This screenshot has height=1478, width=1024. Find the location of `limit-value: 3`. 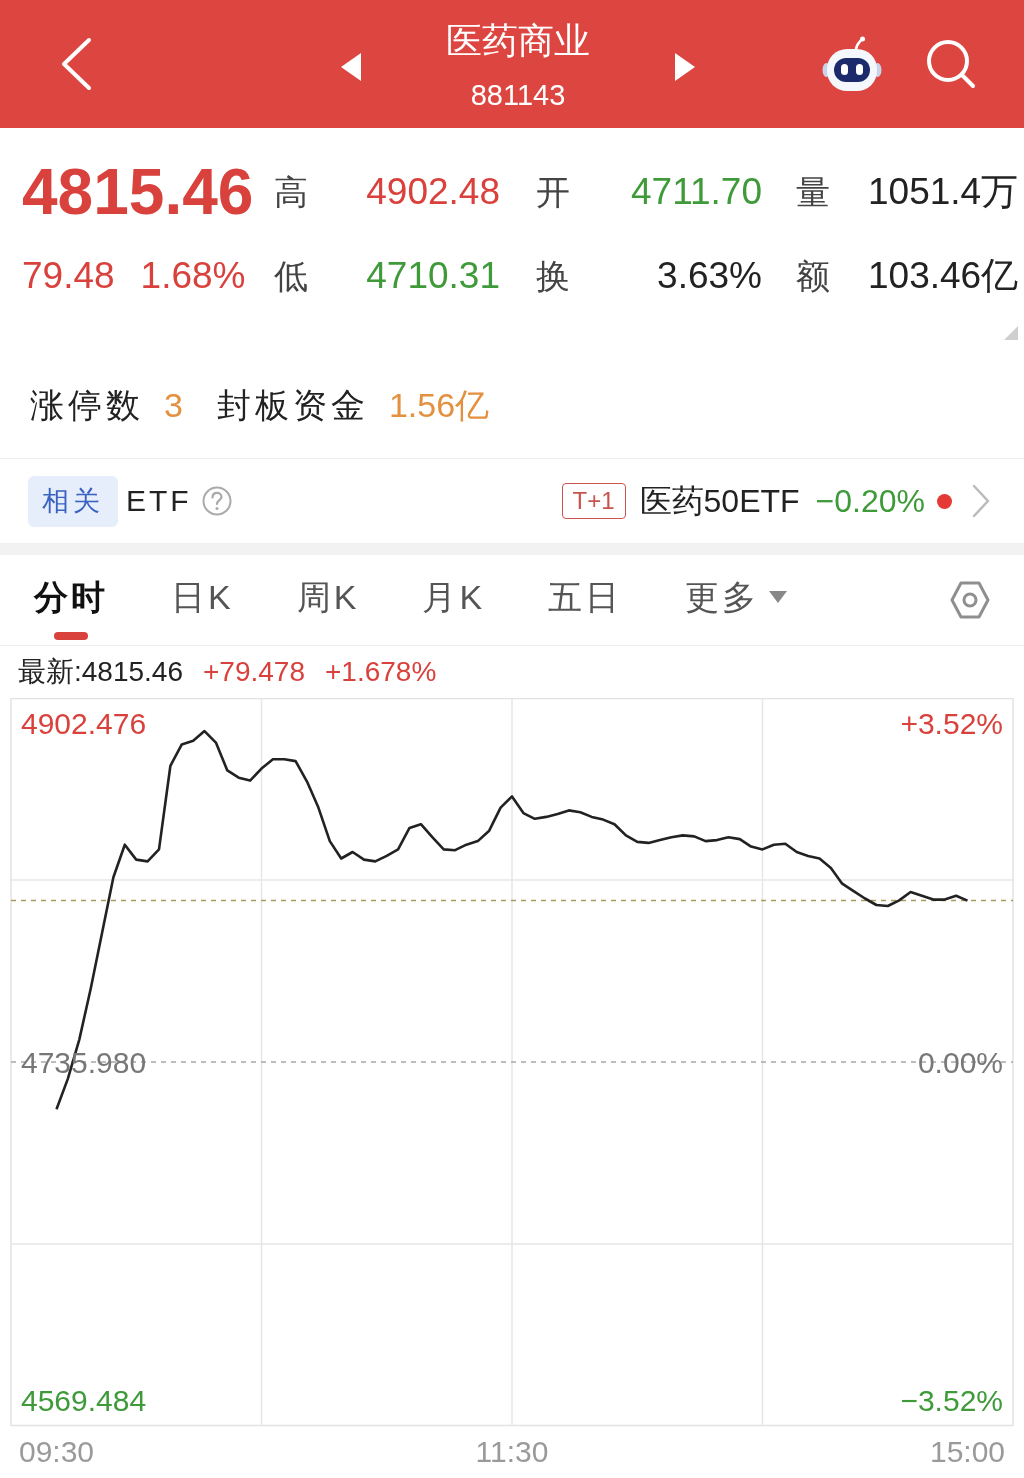

limit-value: 3 is located at coordinates (173, 405).